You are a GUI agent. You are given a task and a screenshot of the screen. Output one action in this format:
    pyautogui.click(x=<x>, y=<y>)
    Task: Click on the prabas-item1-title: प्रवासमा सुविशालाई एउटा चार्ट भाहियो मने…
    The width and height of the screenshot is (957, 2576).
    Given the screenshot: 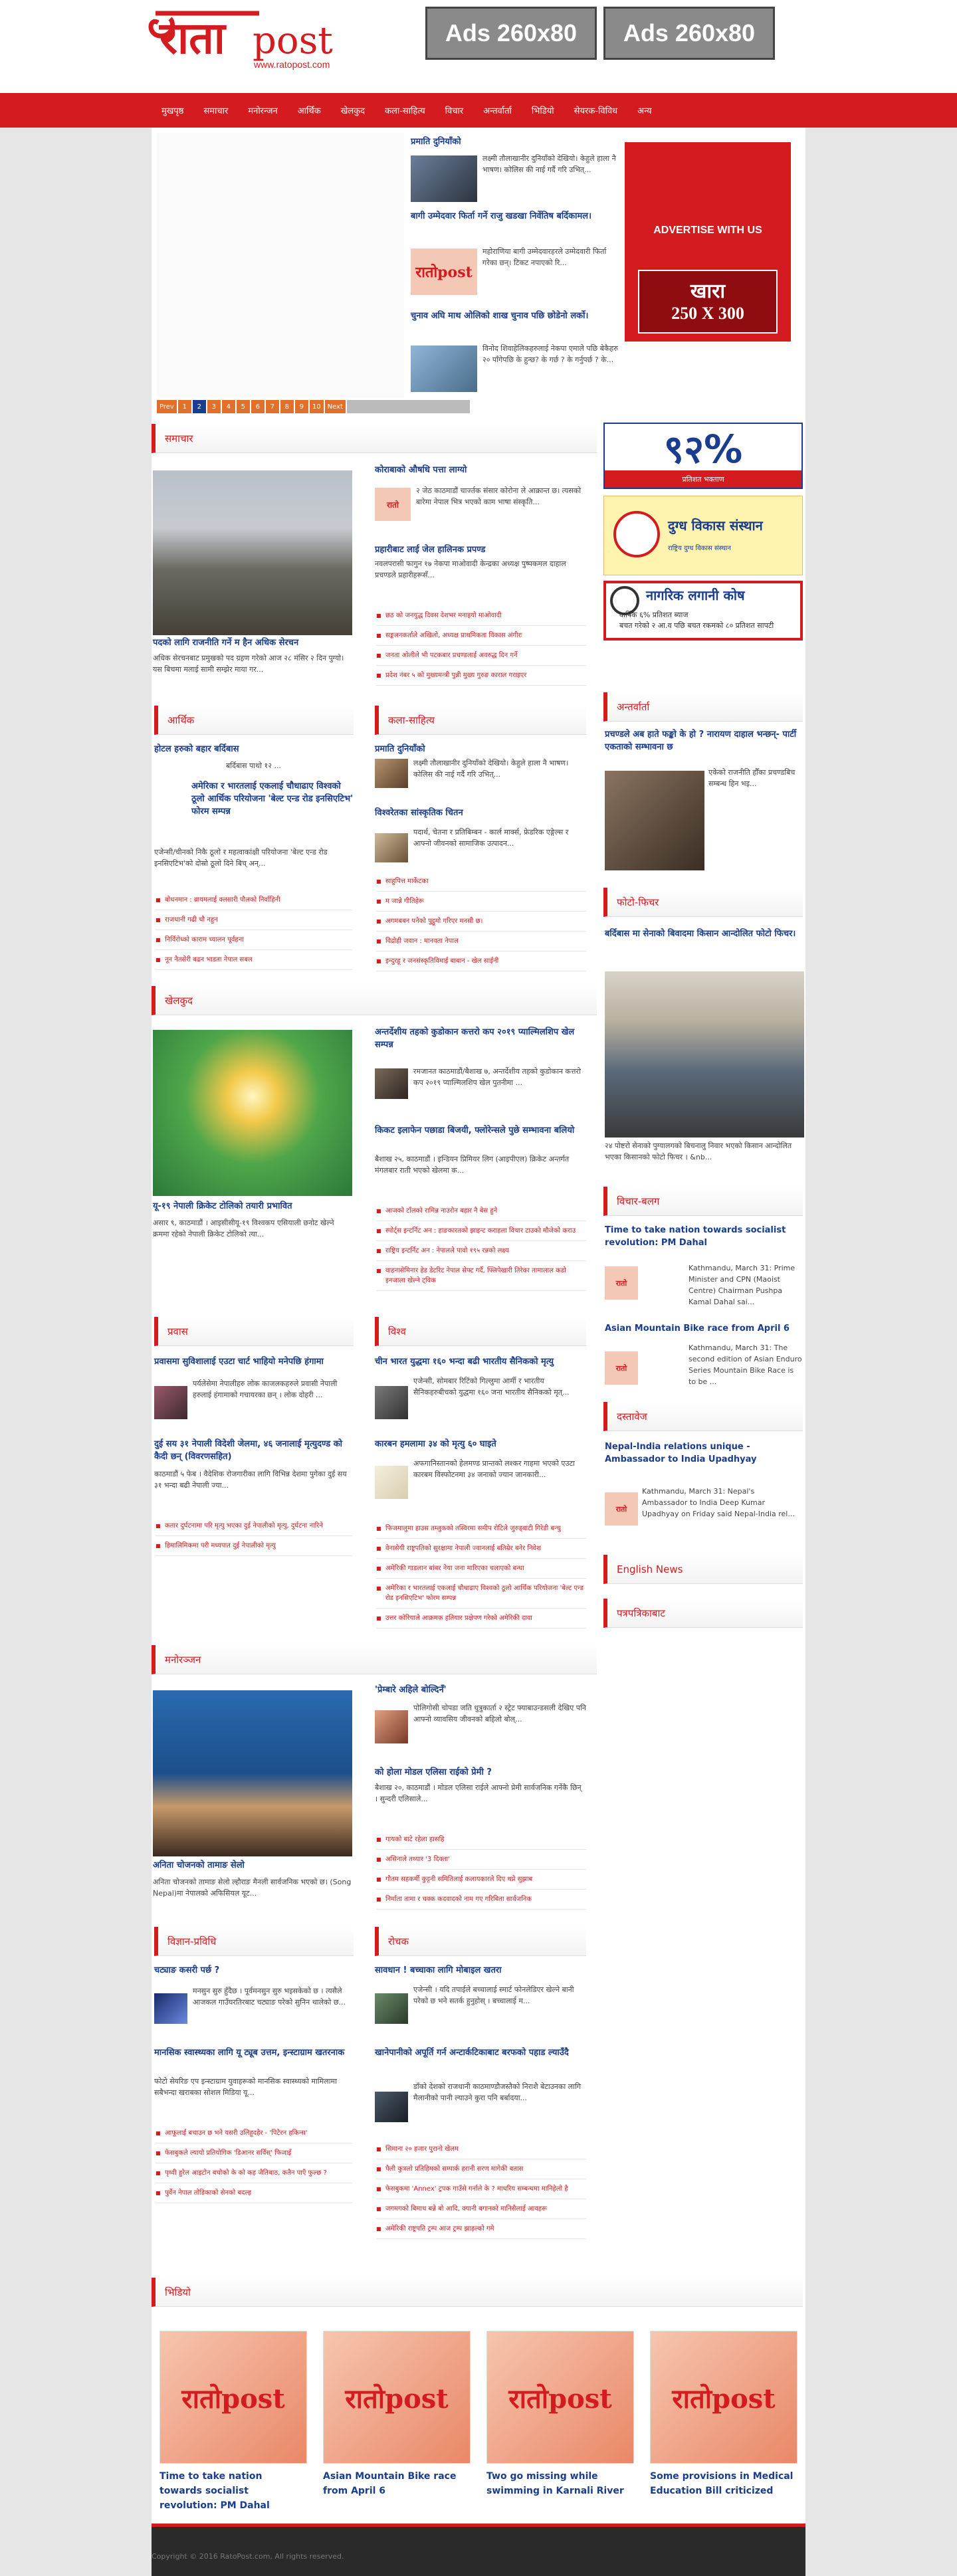 What is the action you would take?
    pyautogui.click(x=254, y=1361)
    